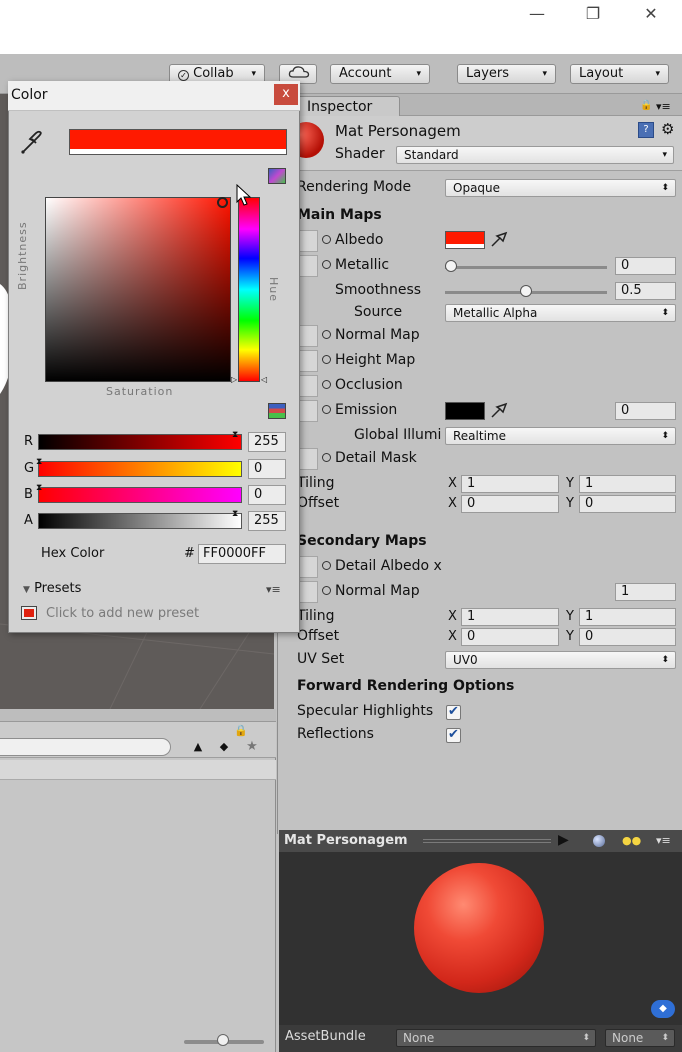  What do you see at coordinates (309, 592) in the screenshot?
I see `secondary-normal-map-slot` at bounding box center [309, 592].